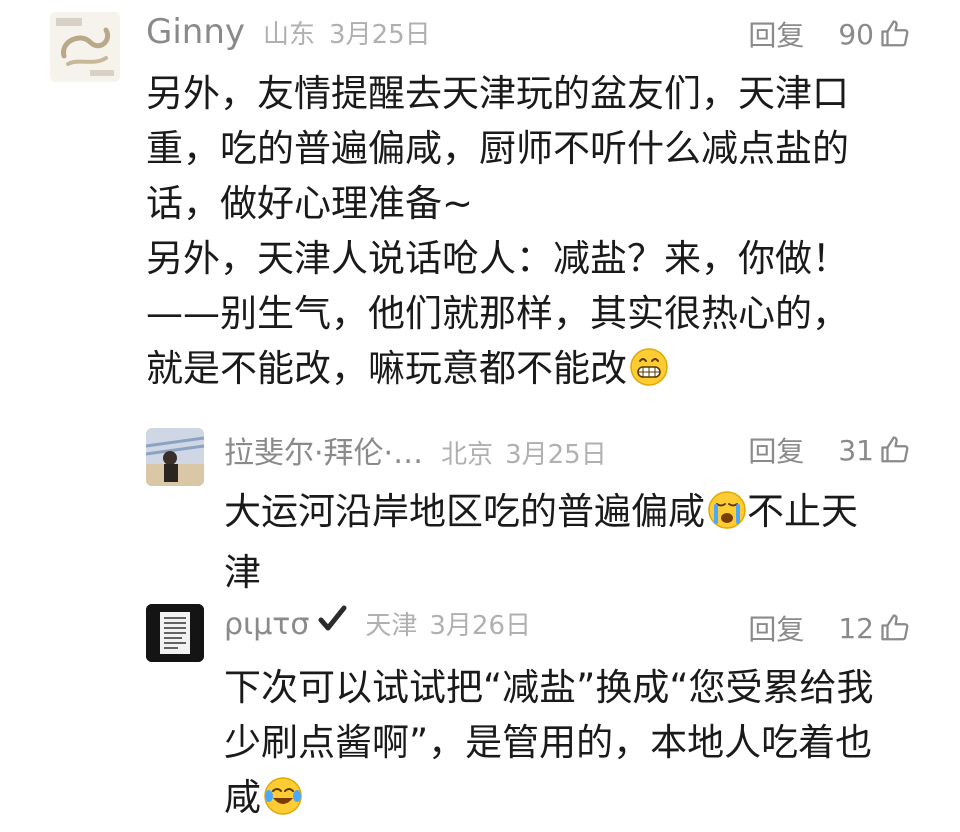 This screenshot has width=960, height=832. Describe the element at coordinates (649, 374) in the screenshot. I see `grinning-emoji` at that location.